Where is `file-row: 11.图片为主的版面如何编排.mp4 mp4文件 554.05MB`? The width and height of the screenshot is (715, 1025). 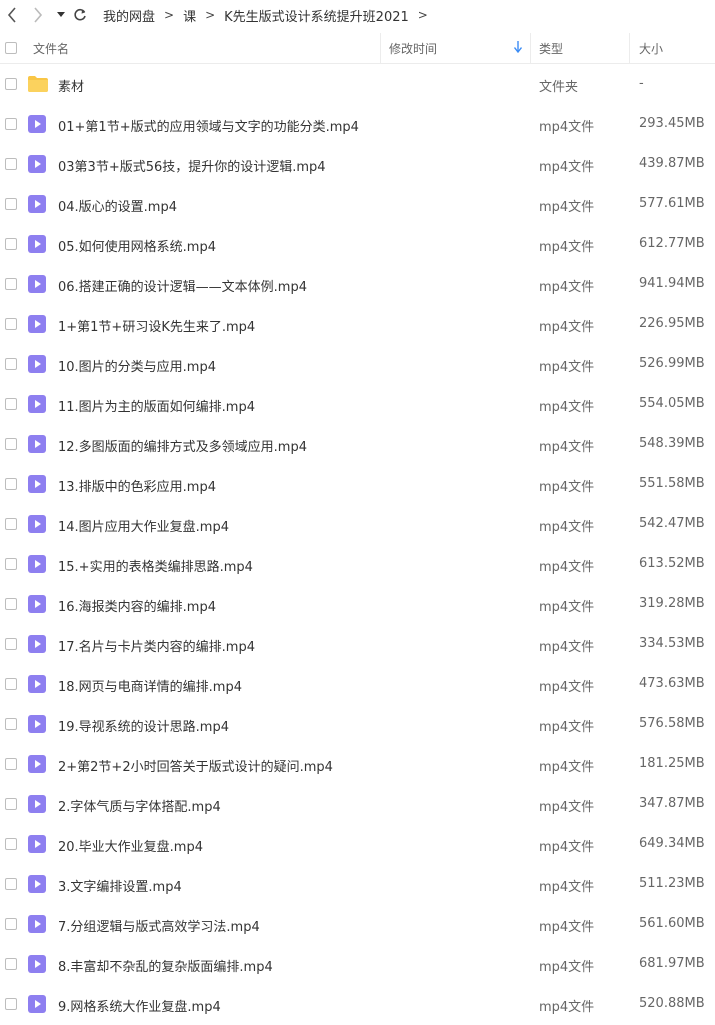
file-row: 11.图片为主的版面如何编排.mp4 mp4文件 554.05MB is located at coordinates (357, 404).